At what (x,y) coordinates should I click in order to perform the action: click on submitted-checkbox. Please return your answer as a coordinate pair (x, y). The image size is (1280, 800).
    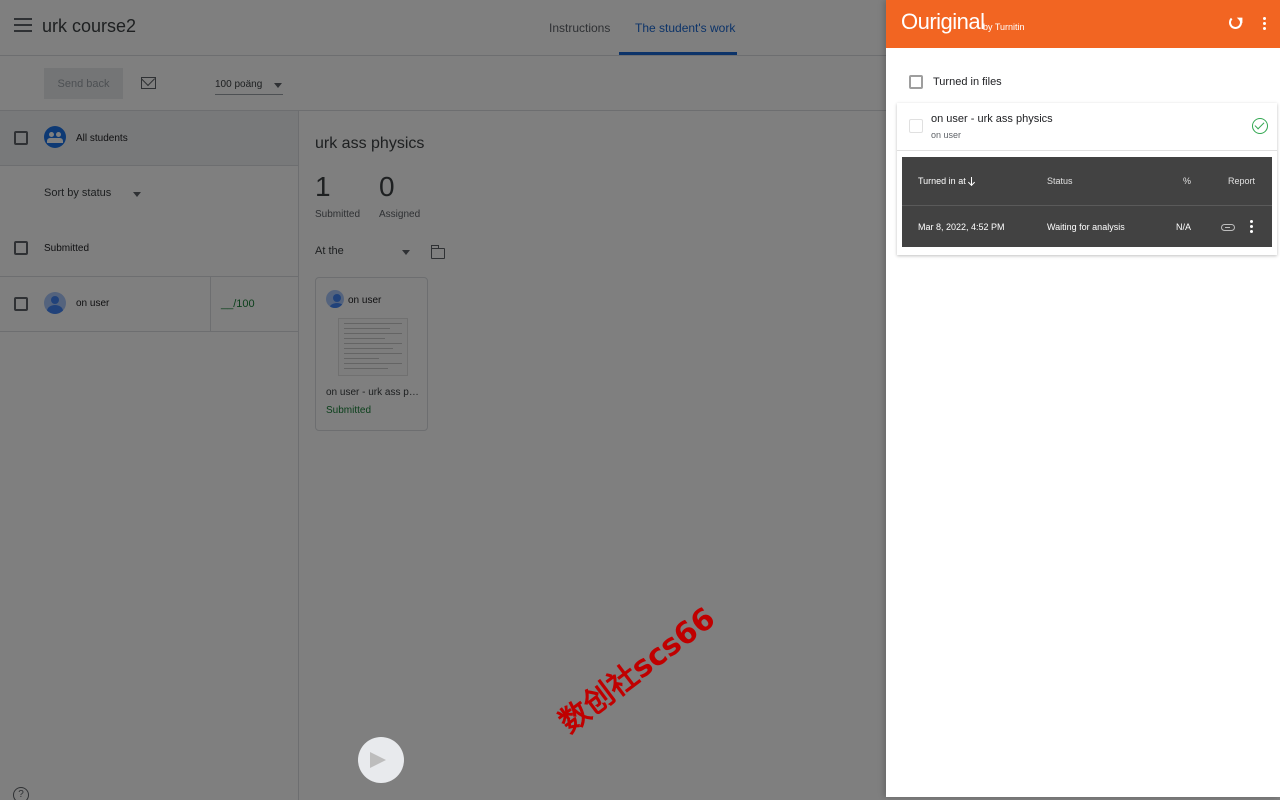
    Looking at the image, I should click on (21, 248).